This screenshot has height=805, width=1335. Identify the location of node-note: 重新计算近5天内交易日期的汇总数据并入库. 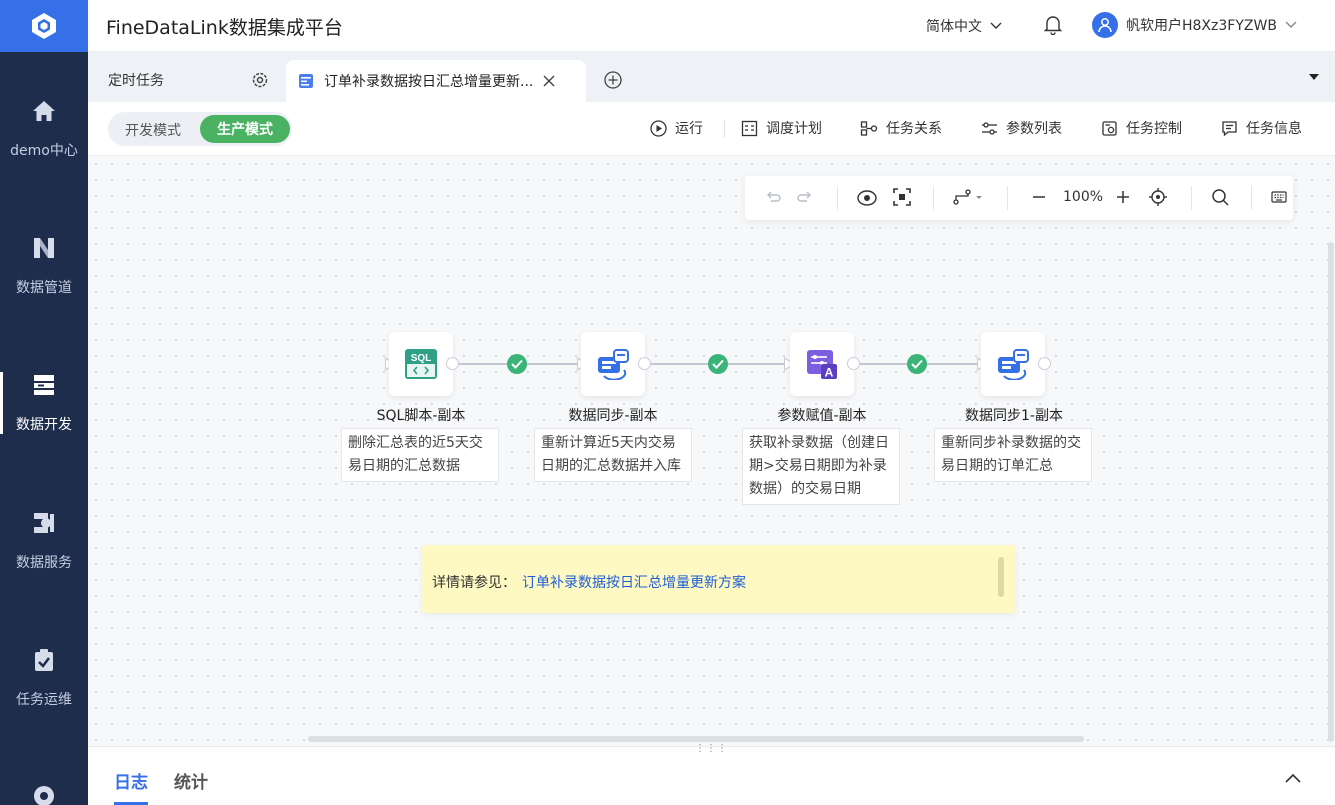
(613, 455).